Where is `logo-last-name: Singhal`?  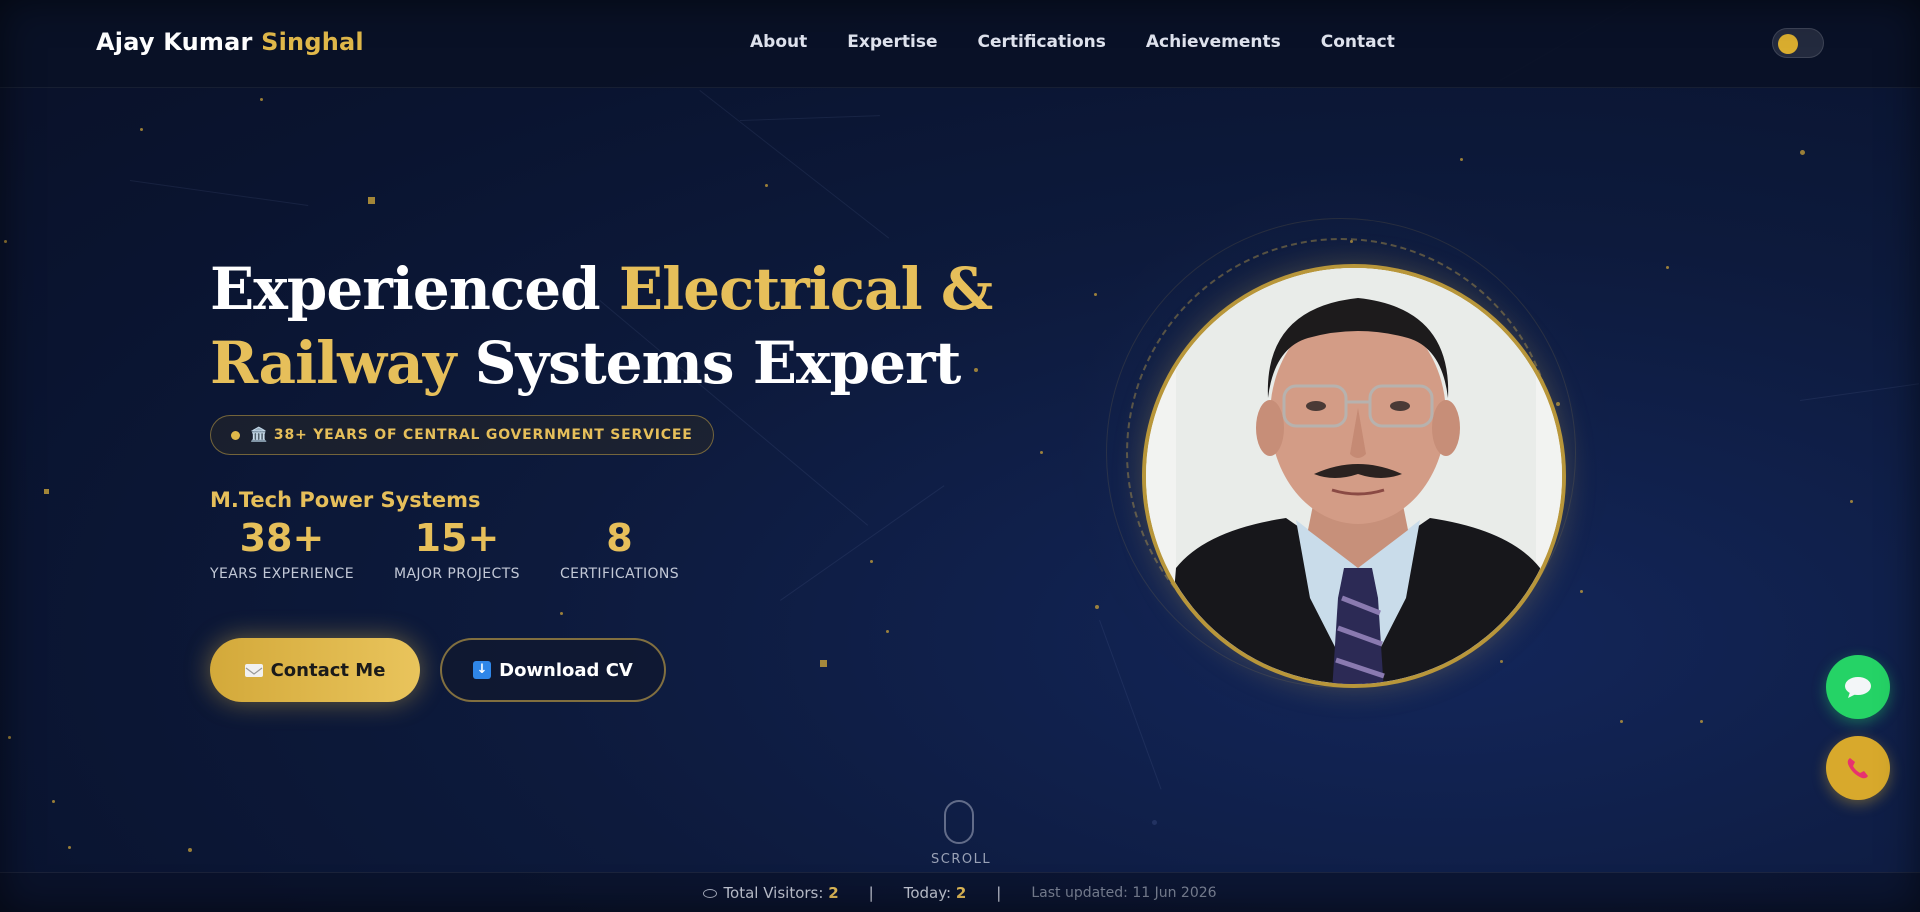
logo-last-name: Singhal is located at coordinates (312, 42).